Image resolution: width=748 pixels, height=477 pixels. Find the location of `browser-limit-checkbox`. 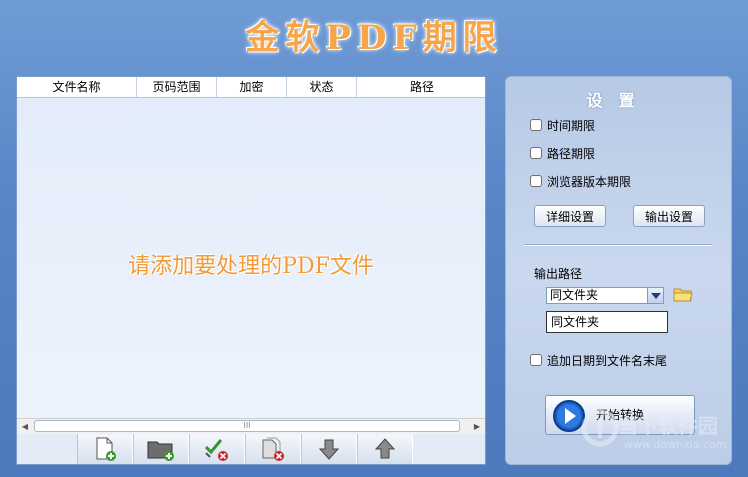

browser-limit-checkbox is located at coordinates (536, 181).